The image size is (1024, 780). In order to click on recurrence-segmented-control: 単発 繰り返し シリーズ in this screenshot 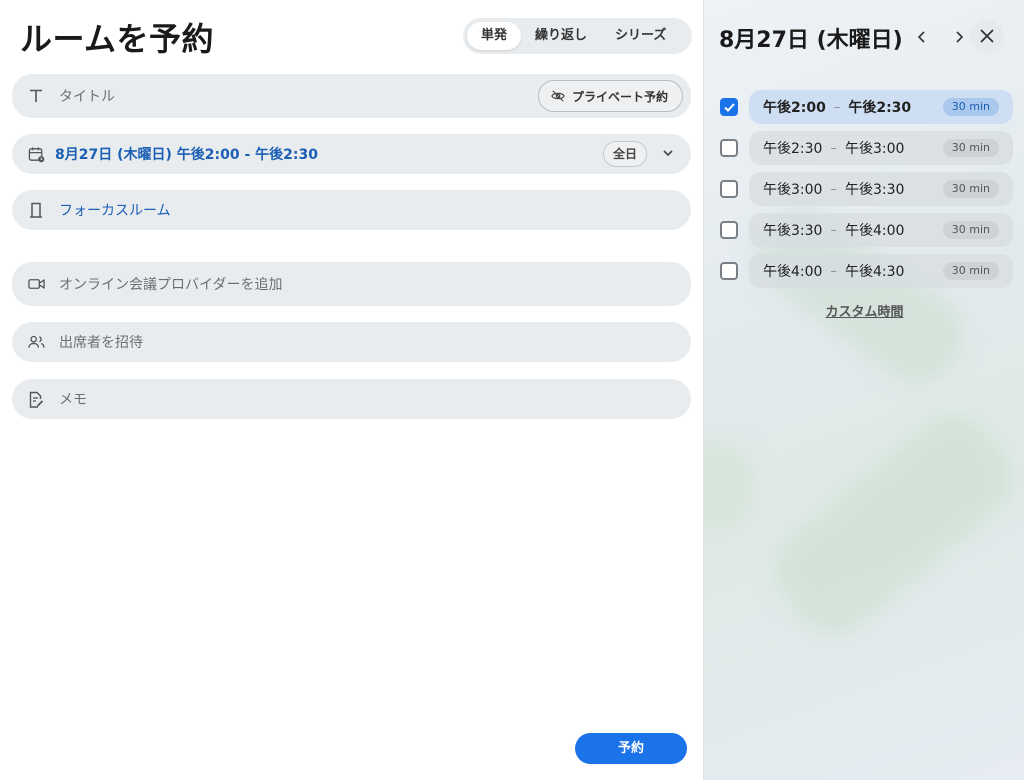, I will do `click(577, 36)`.